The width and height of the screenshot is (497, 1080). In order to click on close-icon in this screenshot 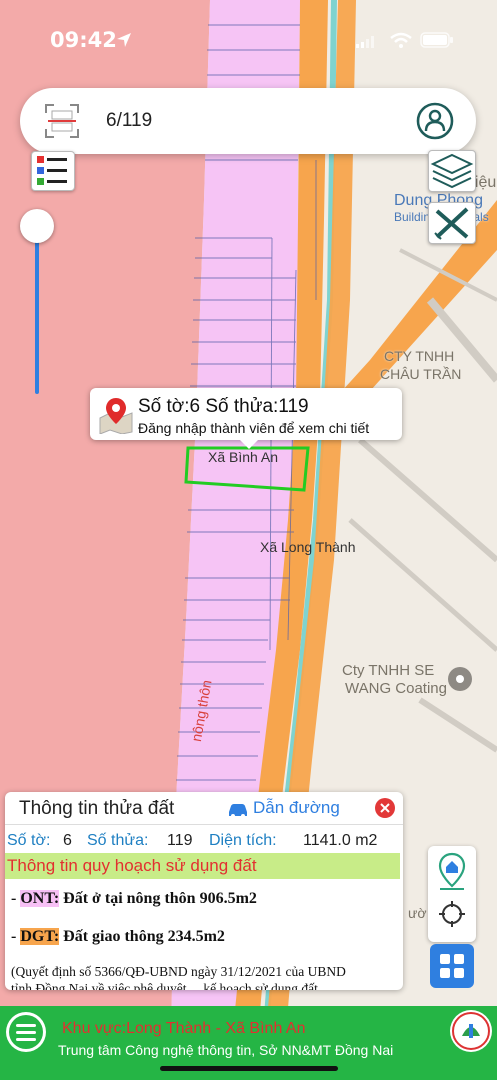, I will do `click(385, 808)`.